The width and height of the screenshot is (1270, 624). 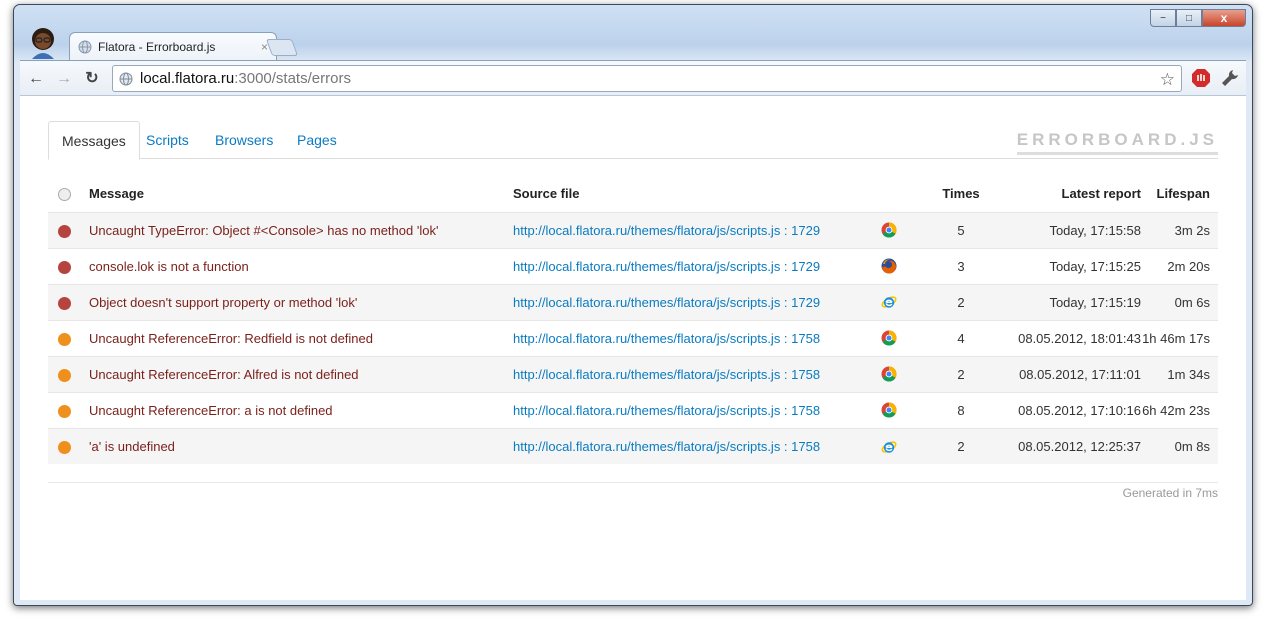 What do you see at coordinates (961, 410) in the screenshot?
I see `times-count: 8` at bounding box center [961, 410].